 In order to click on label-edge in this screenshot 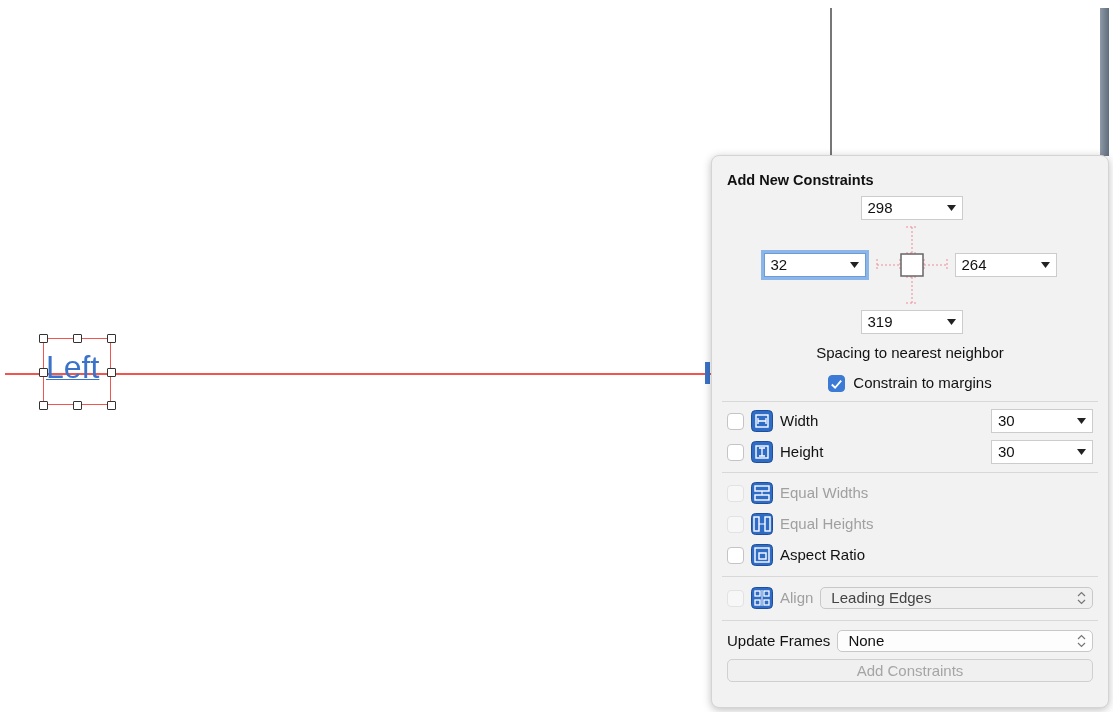, I will do `click(707, 373)`.